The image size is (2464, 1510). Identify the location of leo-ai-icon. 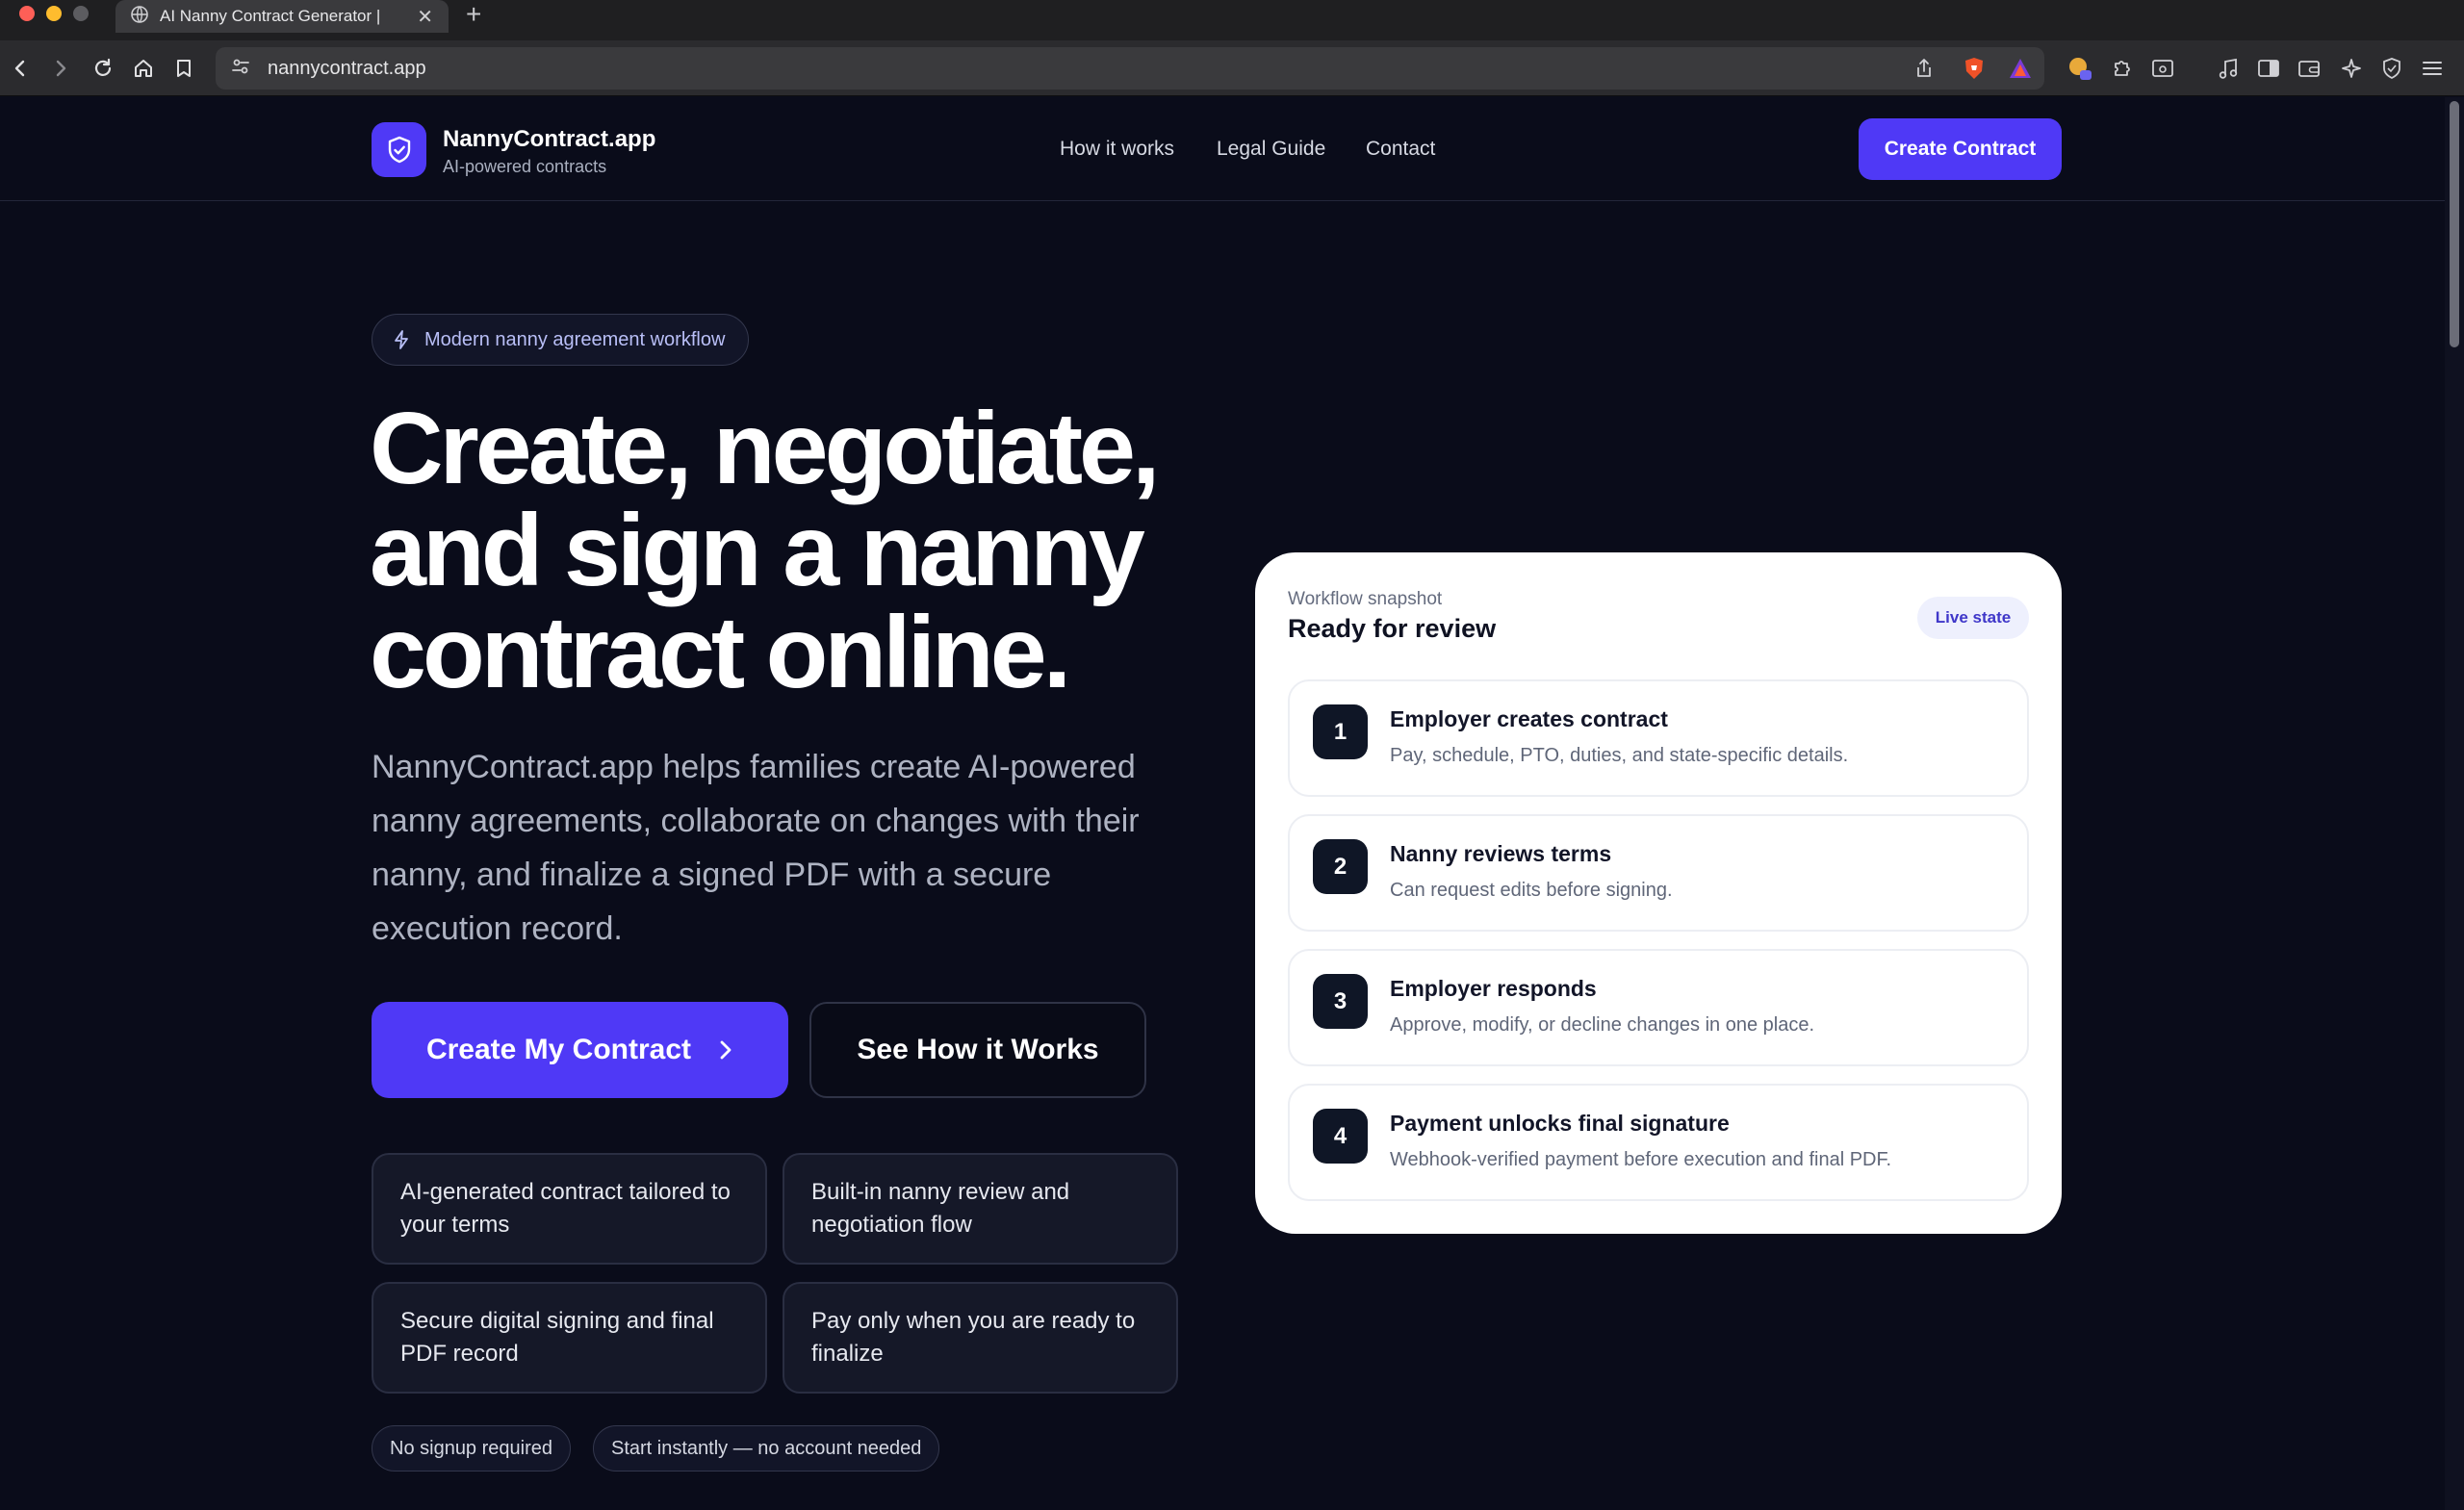
(2351, 68).